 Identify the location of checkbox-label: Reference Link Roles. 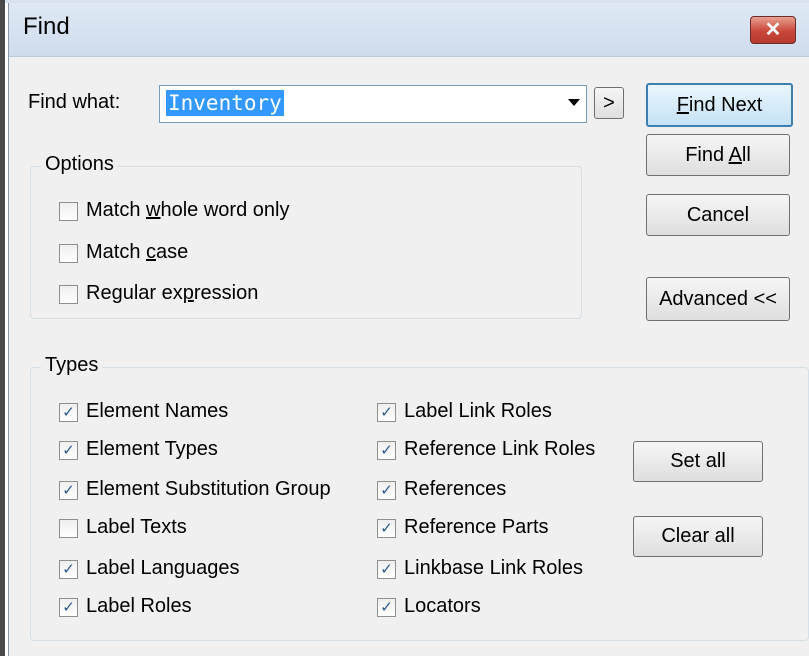
(500, 449).